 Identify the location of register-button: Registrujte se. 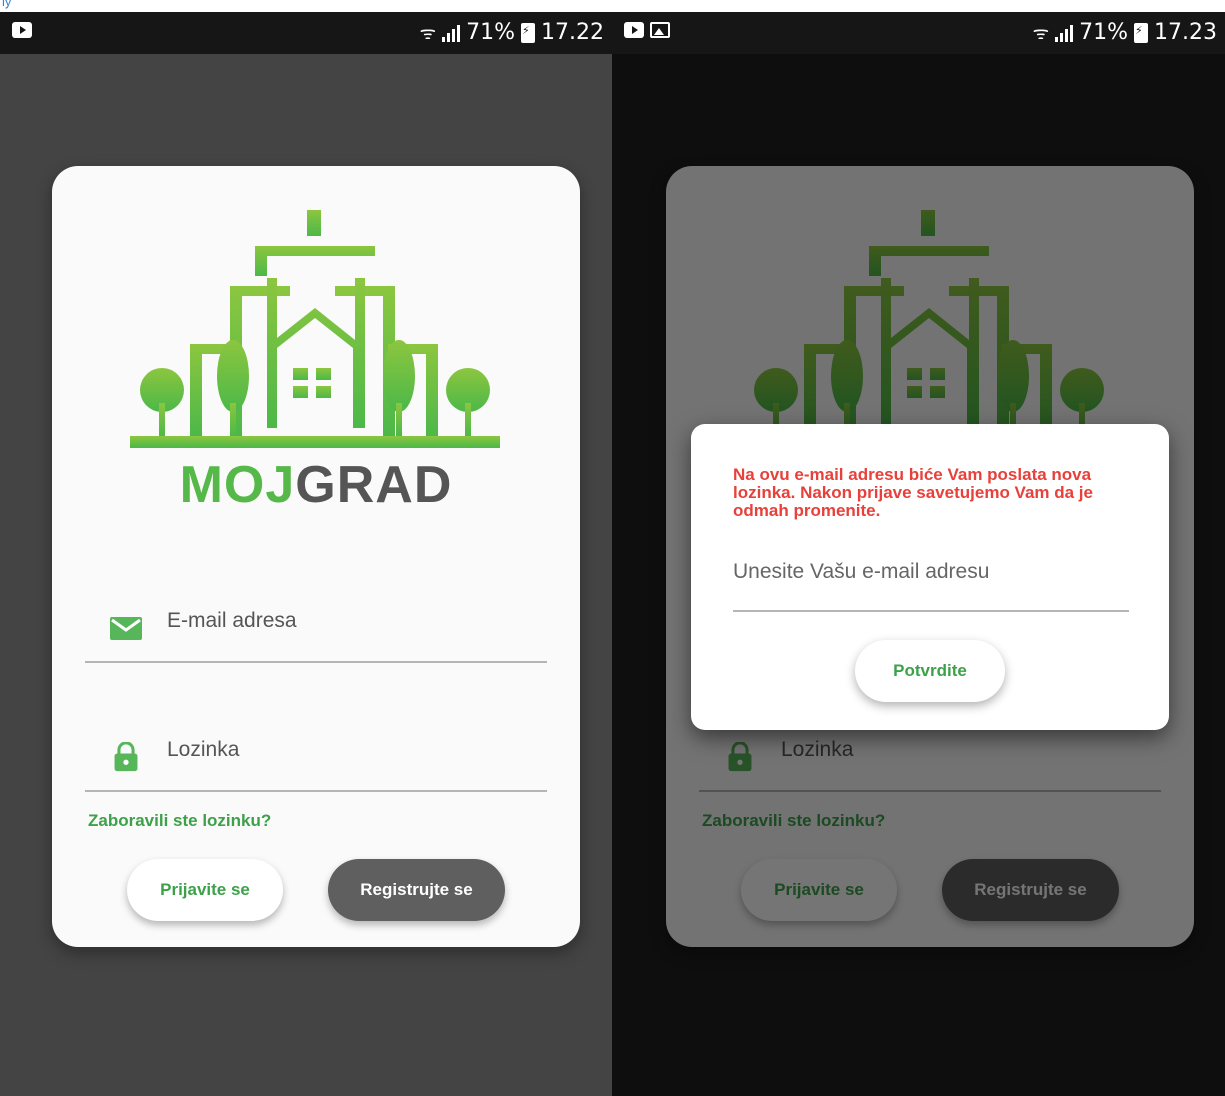
(416, 890).